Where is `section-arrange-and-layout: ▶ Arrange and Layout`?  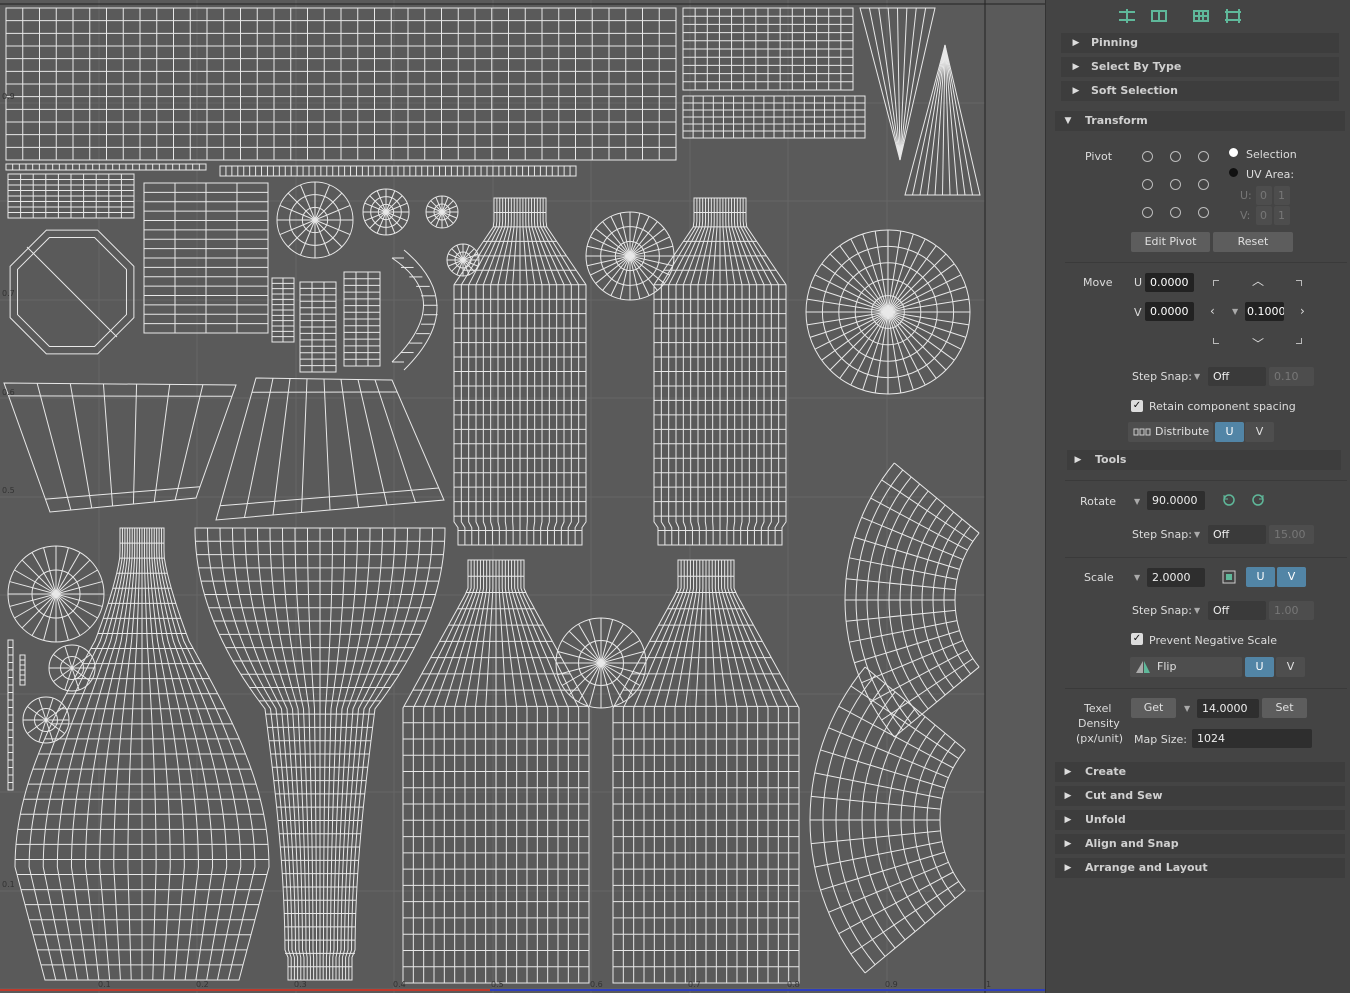
section-arrange-and-layout: ▶ Arrange and Layout is located at coordinates (1200, 868).